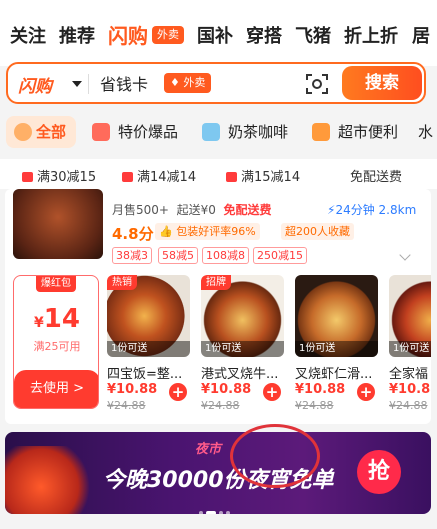  I want to click on tab-flash-buy: 闪购, so click(128, 34).